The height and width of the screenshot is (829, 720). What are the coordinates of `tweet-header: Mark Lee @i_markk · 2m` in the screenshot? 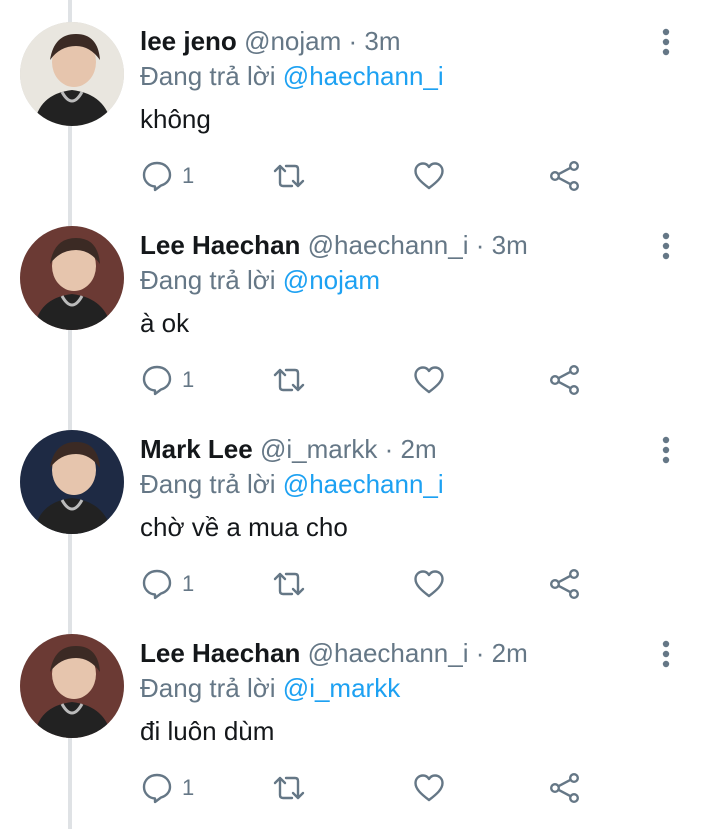 It's located at (288, 449).